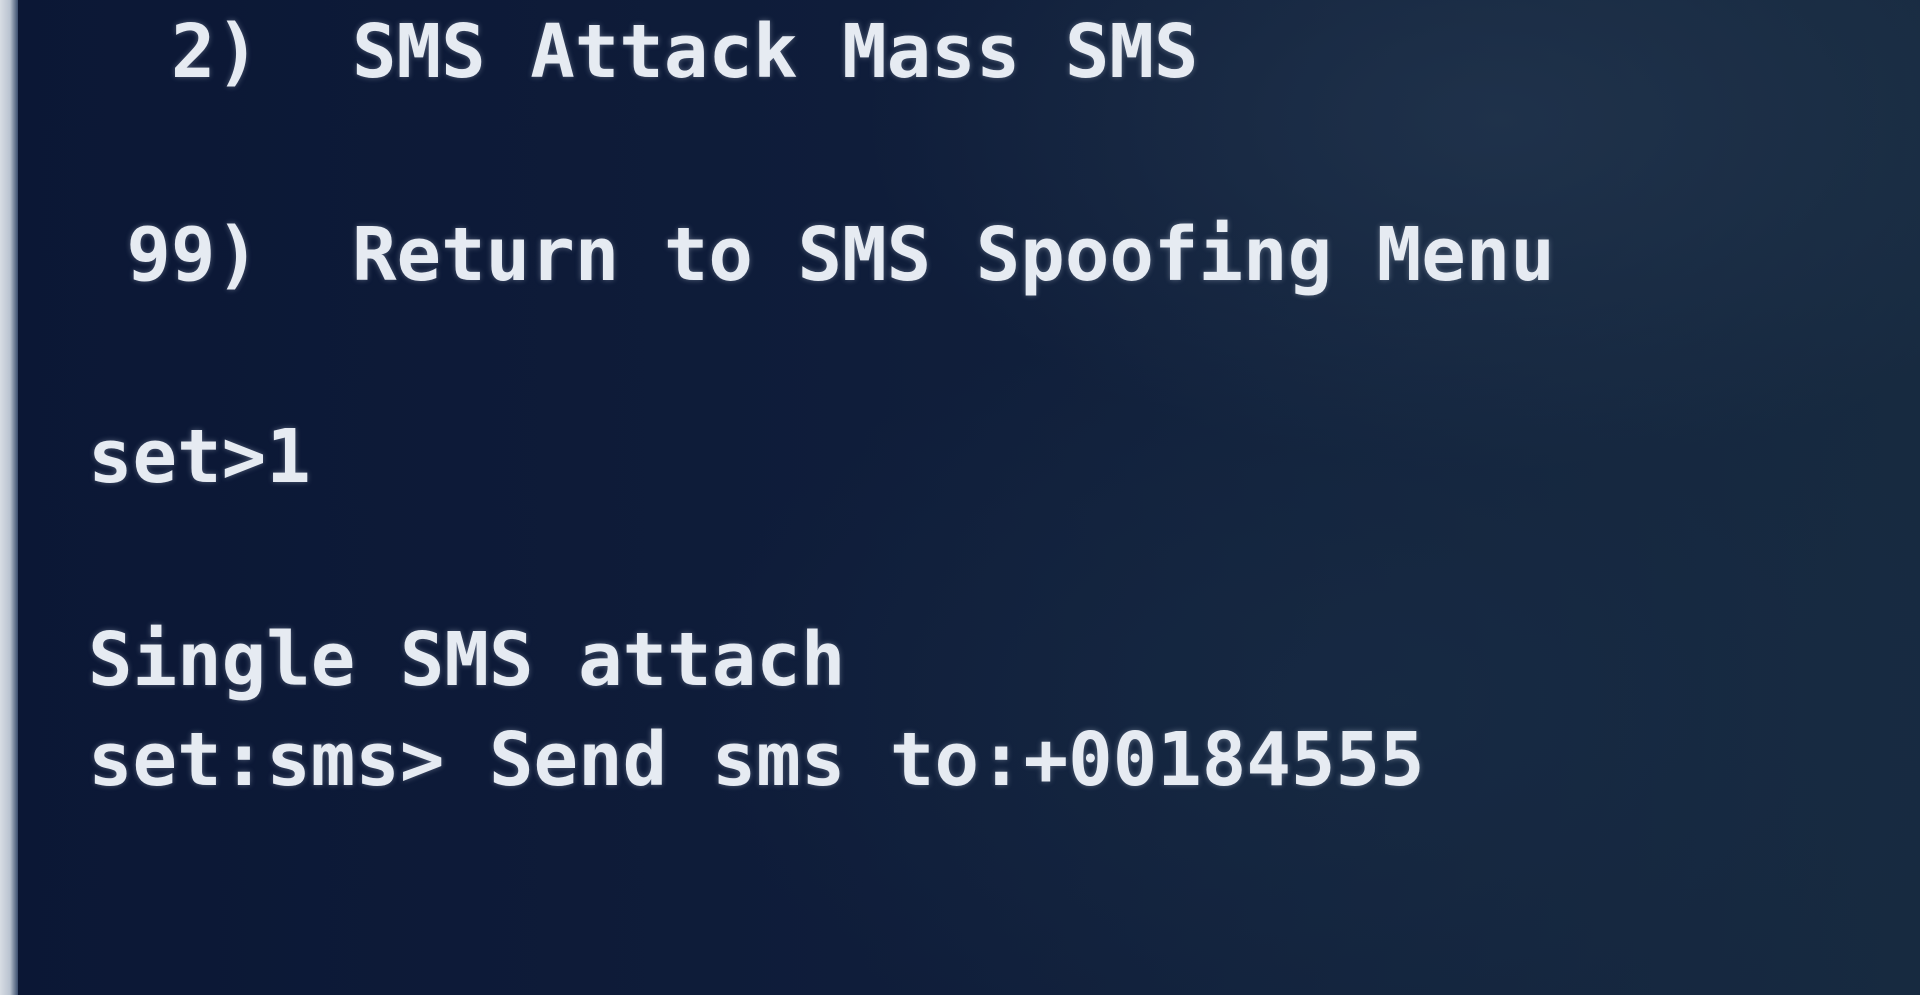 This screenshot has height=995, width=1920. I want to click on menu-item-2-number: 2), so click(215, 52).